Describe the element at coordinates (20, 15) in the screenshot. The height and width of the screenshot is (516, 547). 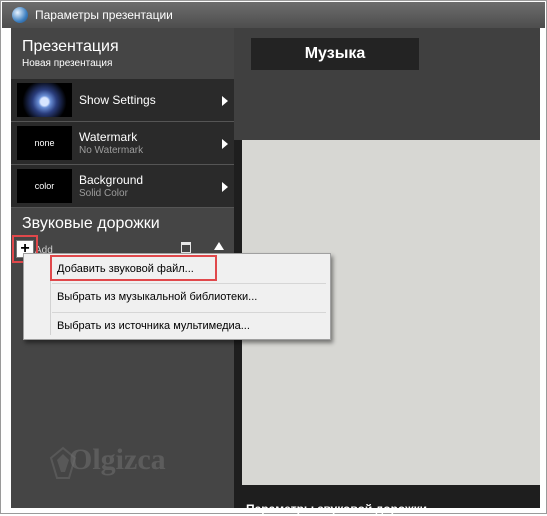
I see `app-icon` at that location.